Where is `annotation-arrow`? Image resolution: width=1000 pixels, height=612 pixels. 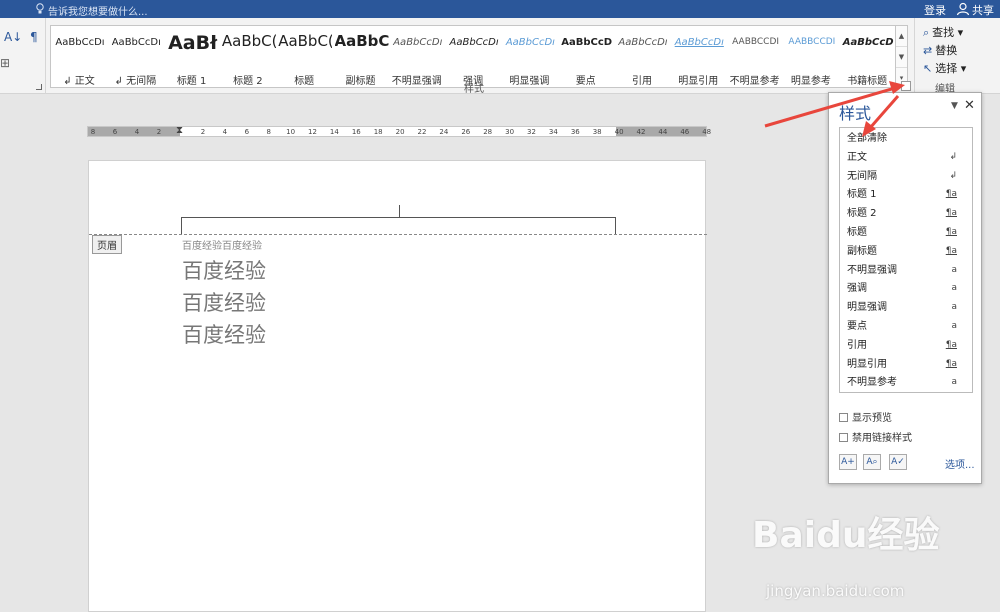 annotation-arrow is located at coordinates (884, 112).